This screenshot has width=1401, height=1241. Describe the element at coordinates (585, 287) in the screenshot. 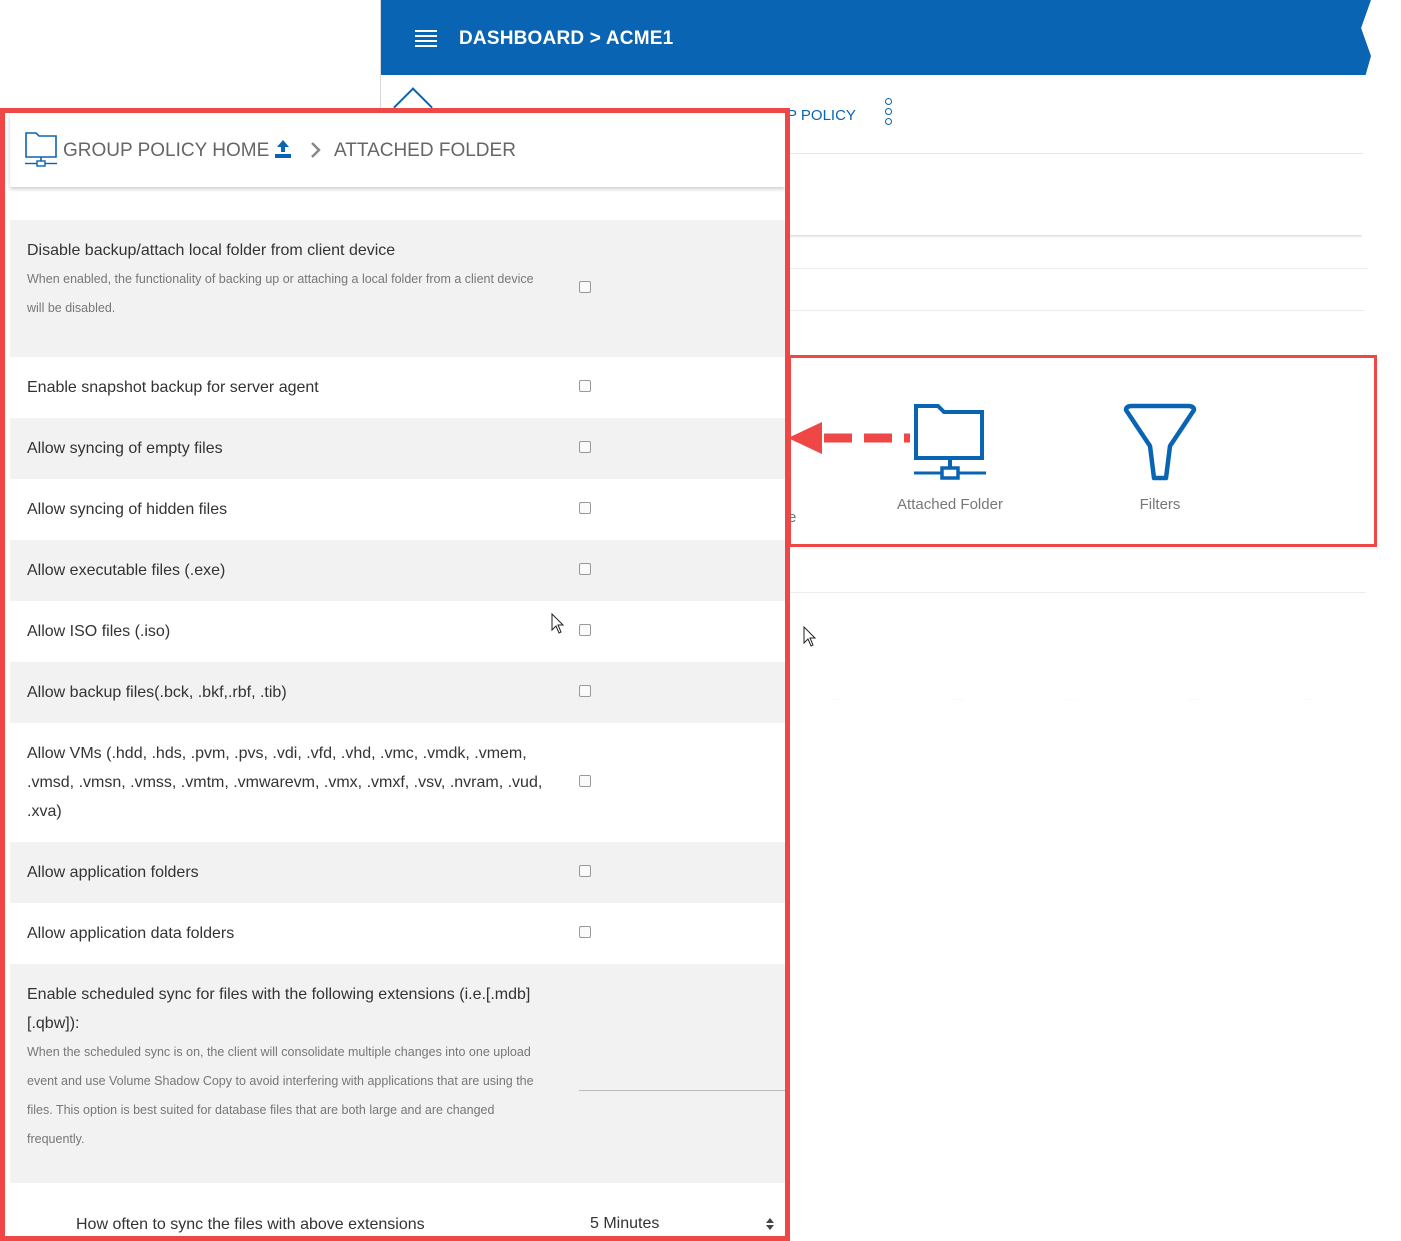

I see `disable-backup-checkbox` at that location.